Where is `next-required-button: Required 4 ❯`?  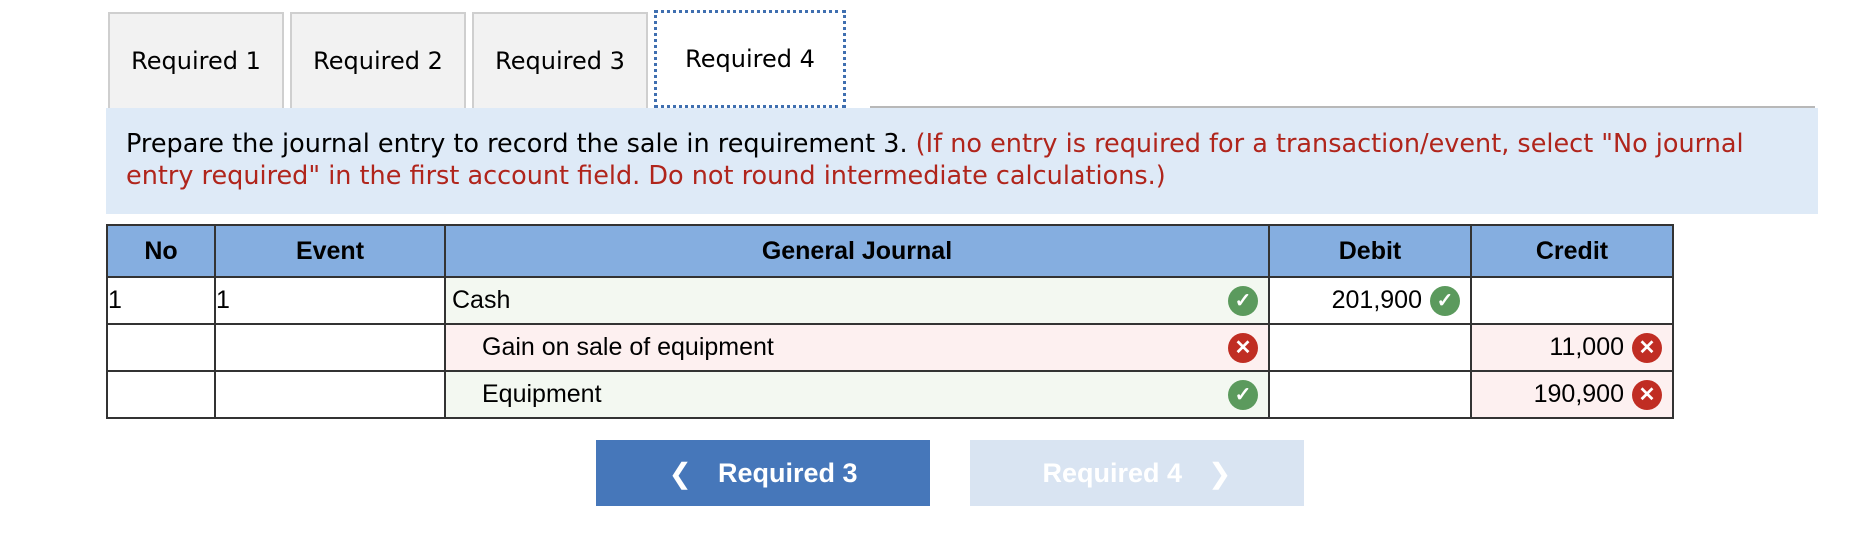
next-required-button: Required 4 ❯ is located at coordinates (1137, 473).